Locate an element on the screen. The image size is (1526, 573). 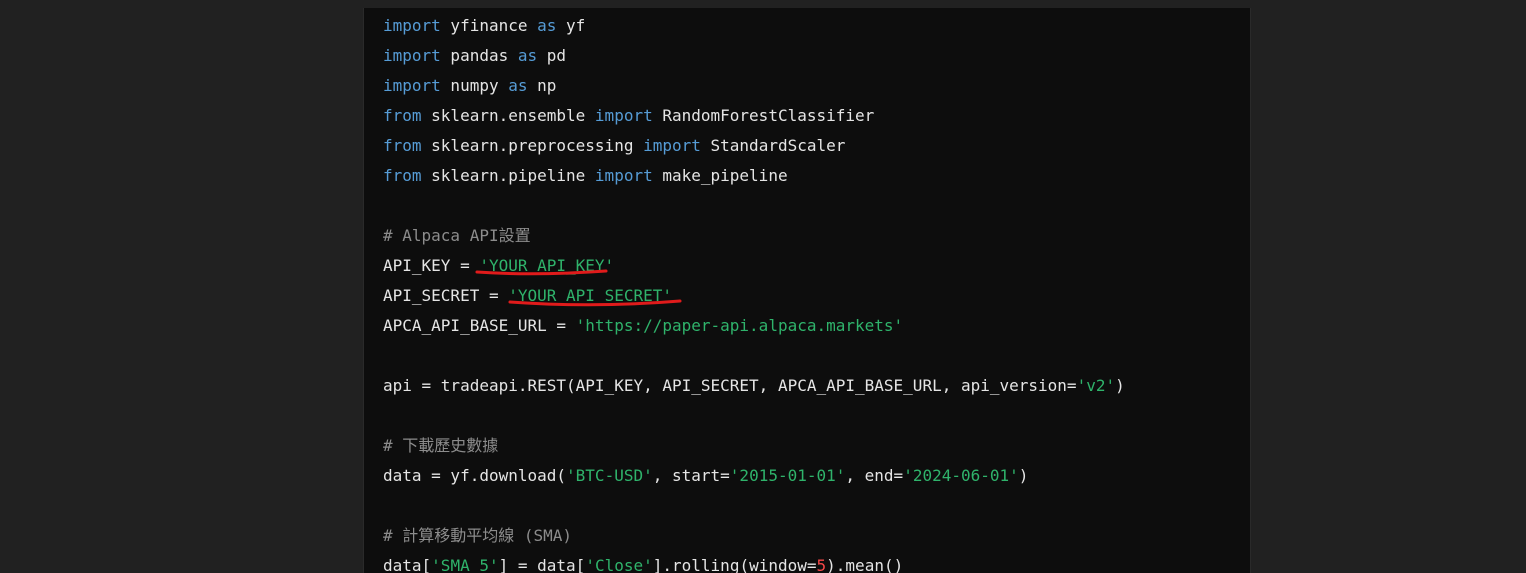
code-token: 'YOUR_API_SECRET' is located at coordinates (590, 295).